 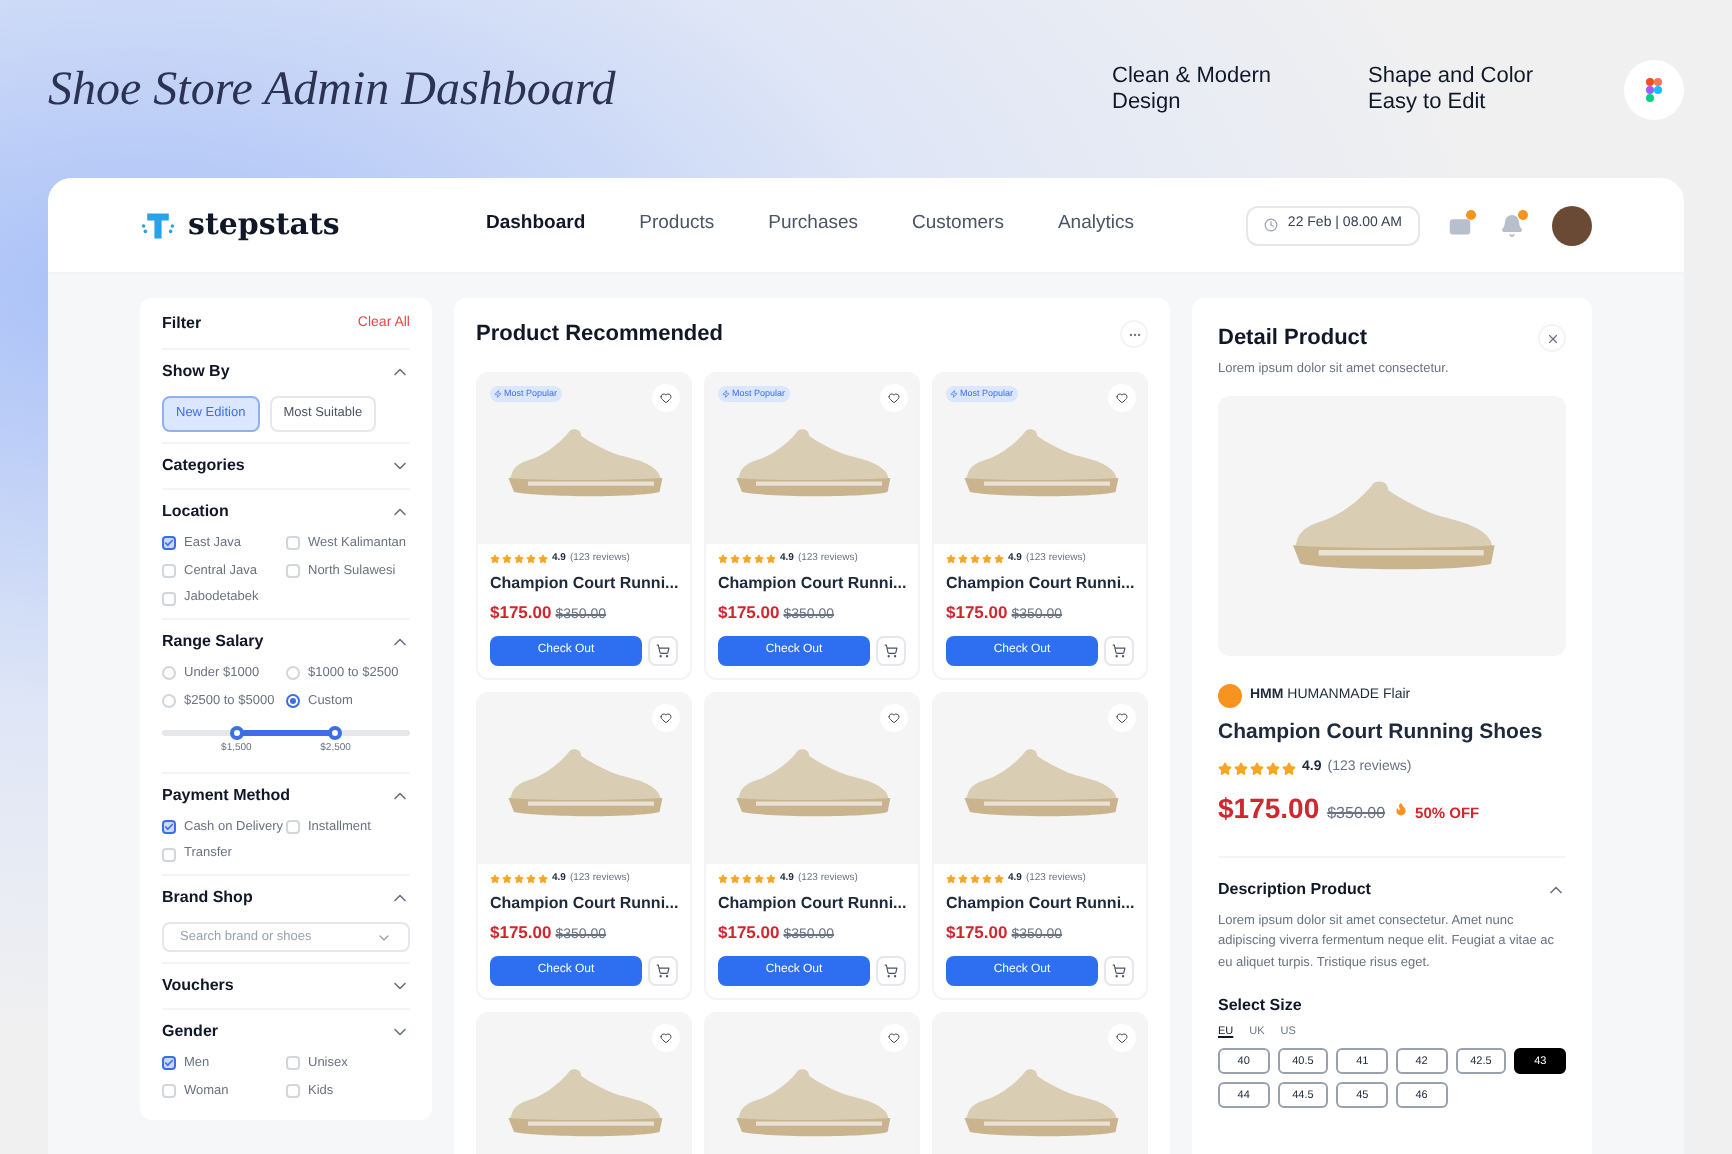 I want to click on nav-tab: Customers, so click(x=958, y=225).